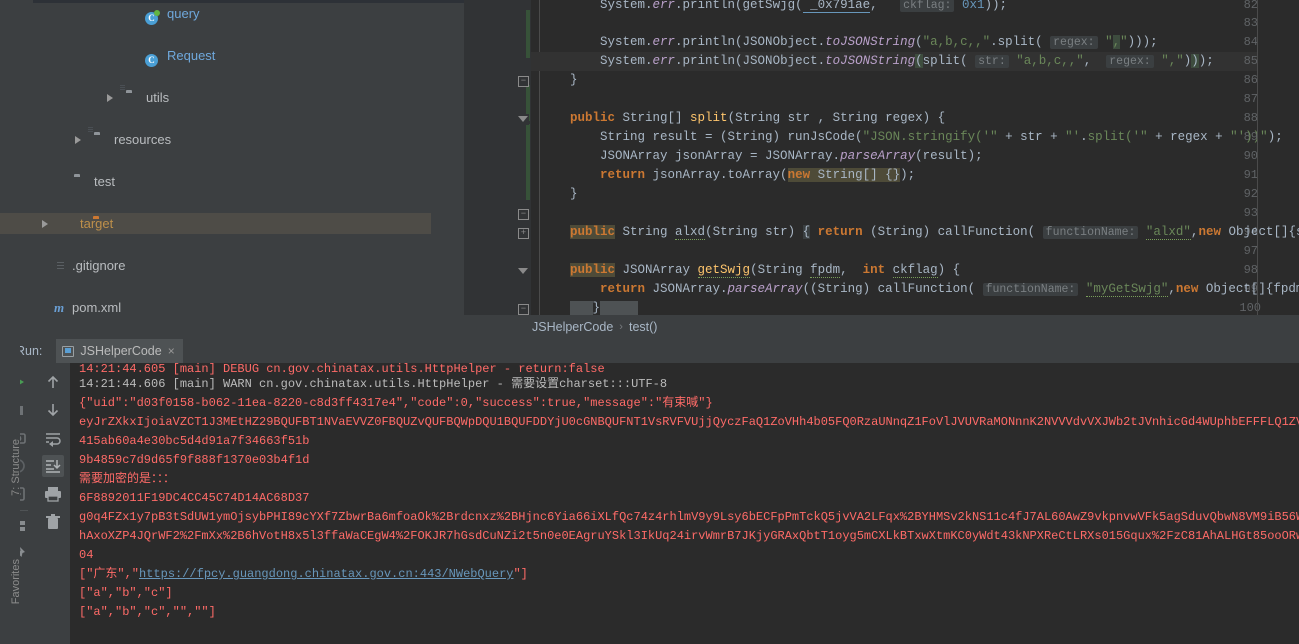 The image size is (1299, 644). I want to click on print-icon, so click(53, 494).